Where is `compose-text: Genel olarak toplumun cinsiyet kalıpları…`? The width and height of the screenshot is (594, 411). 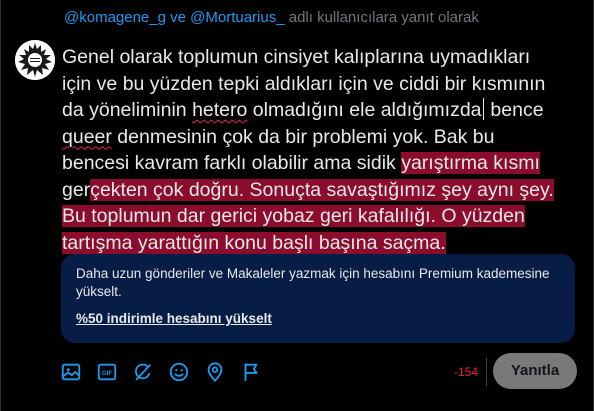 compose-text: Genel olarak toplumun cinsiyet kalıpları… is located at coordinates (296, 57).